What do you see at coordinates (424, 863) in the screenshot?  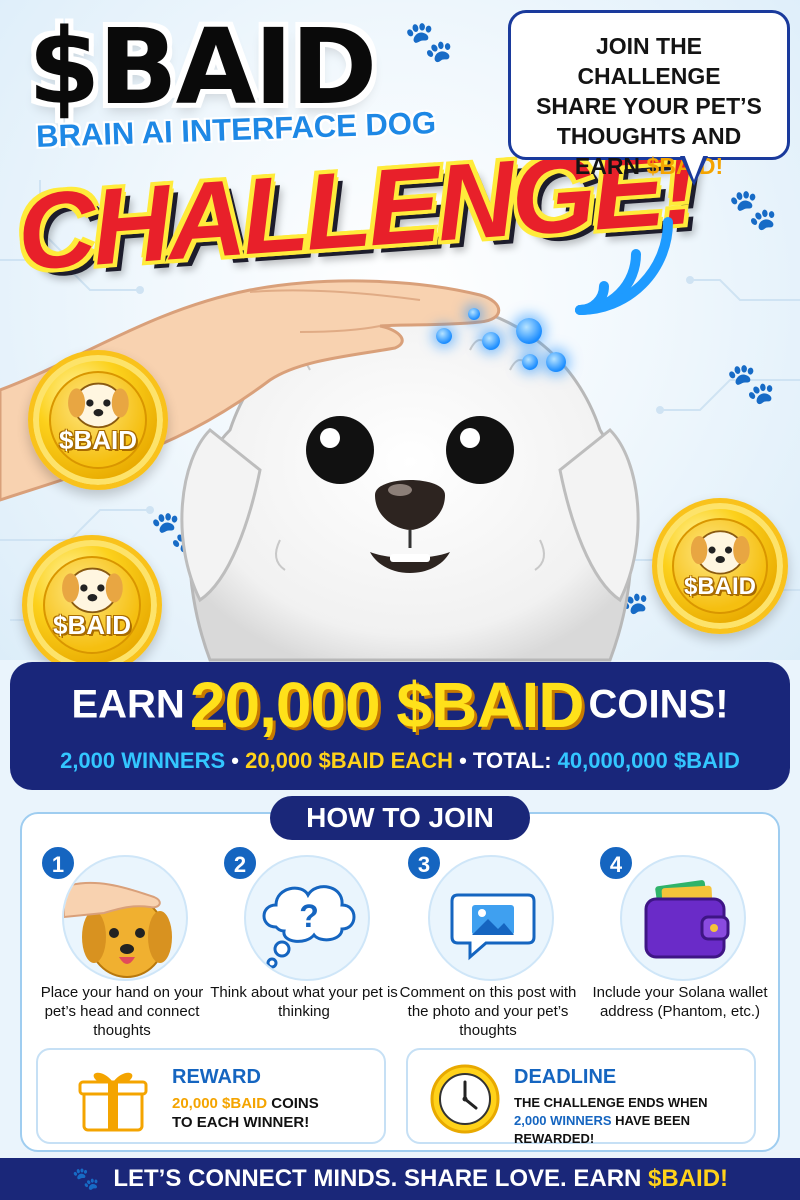 I see `step-number: 3` at bounding box center [424, 863].